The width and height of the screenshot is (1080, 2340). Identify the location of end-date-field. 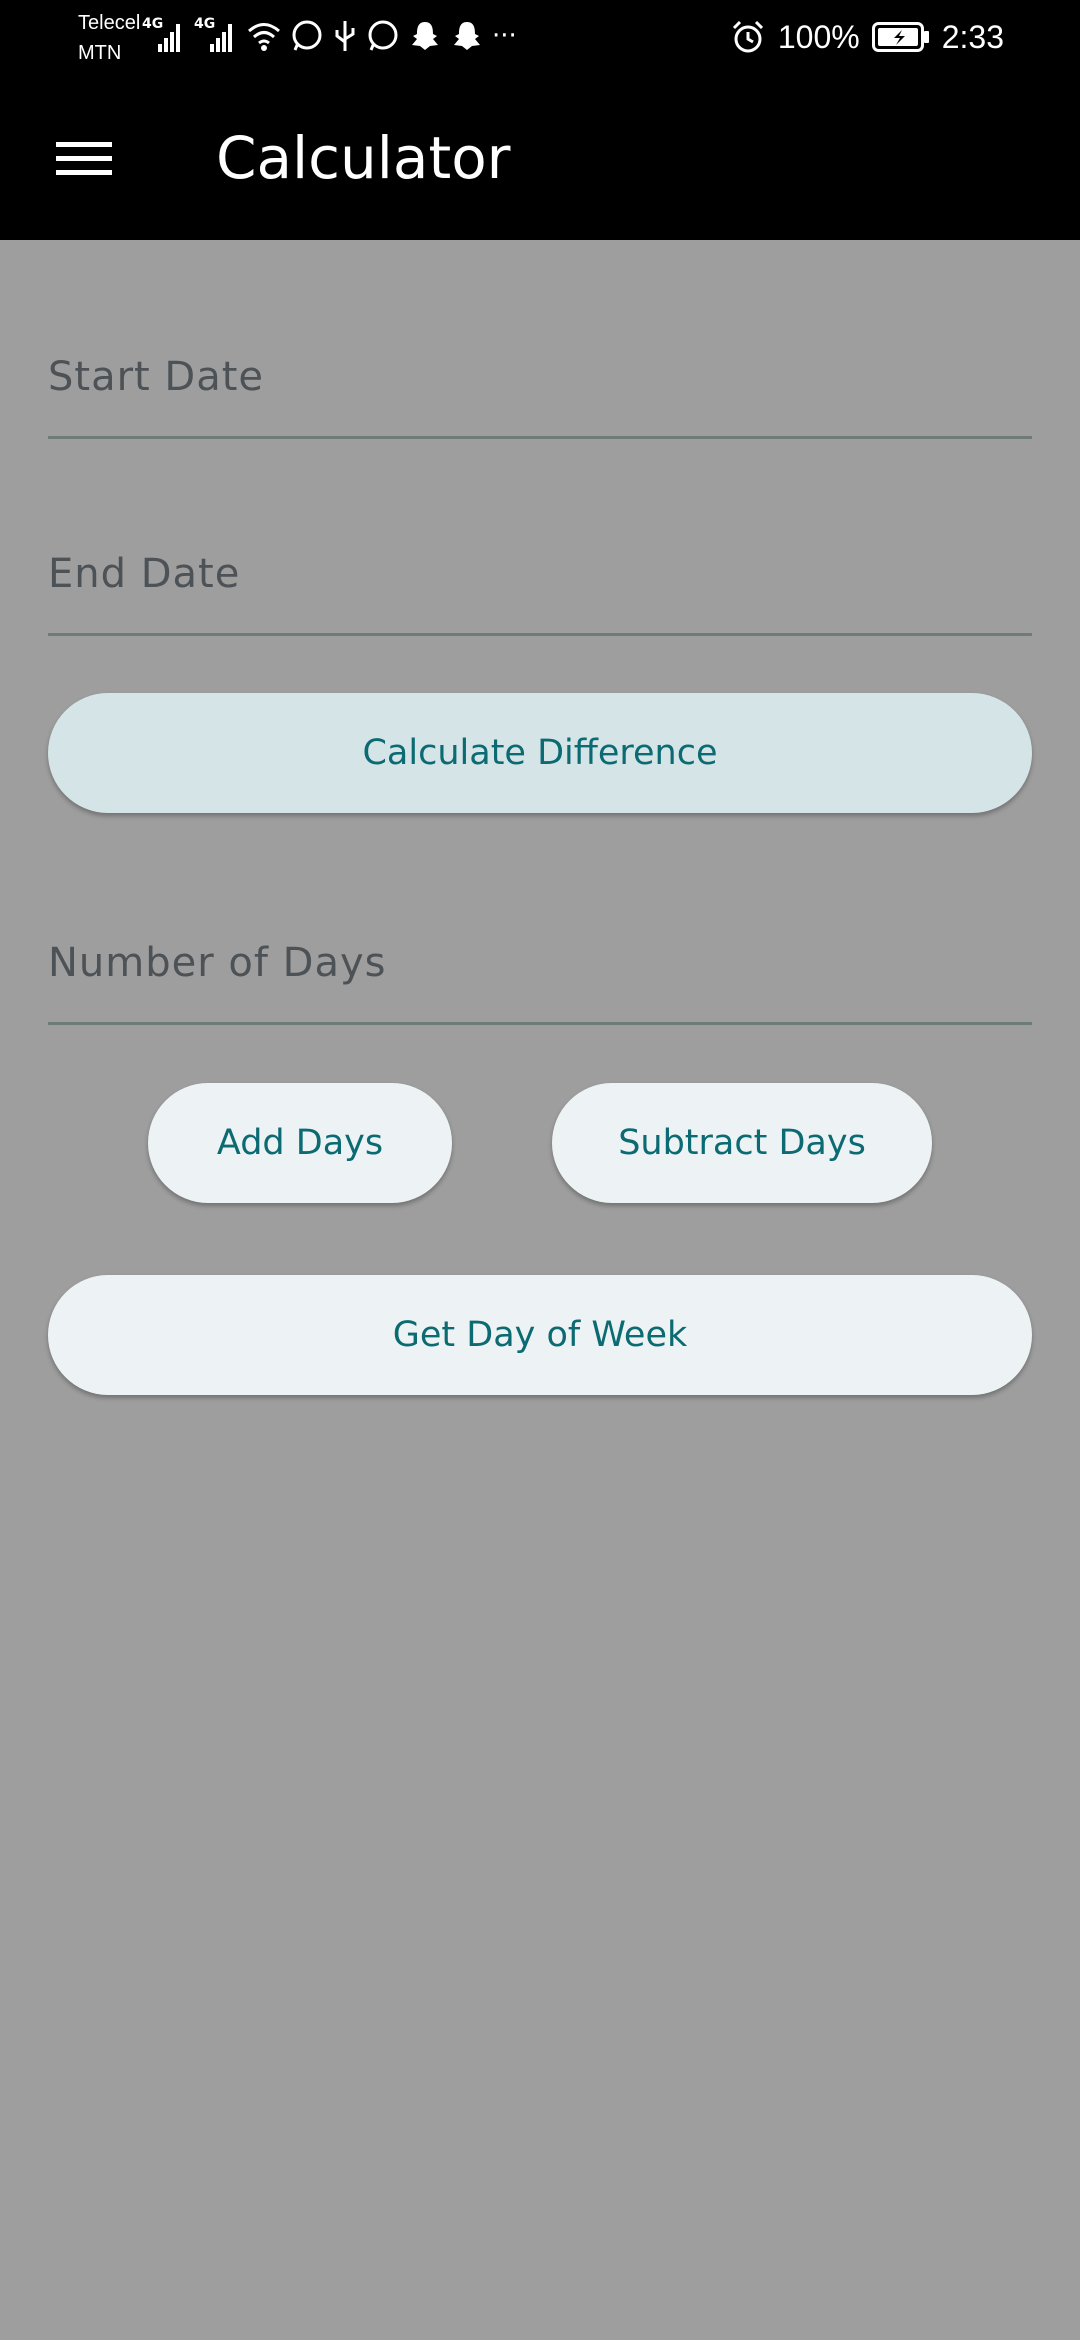
(540, 575).